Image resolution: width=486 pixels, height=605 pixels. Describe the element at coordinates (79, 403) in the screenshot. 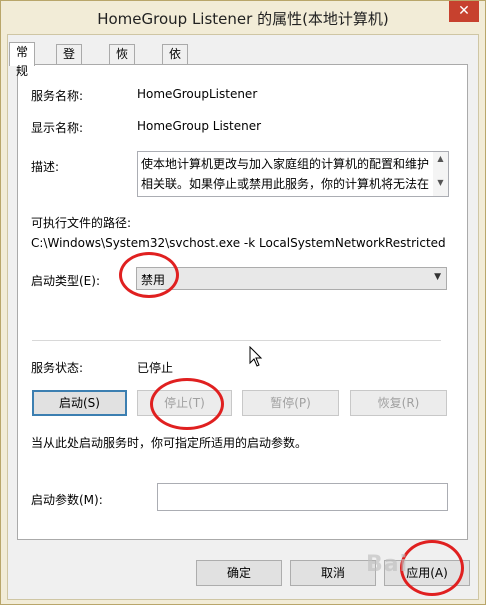

I see `start-service-button: 启动(S)` at that location.